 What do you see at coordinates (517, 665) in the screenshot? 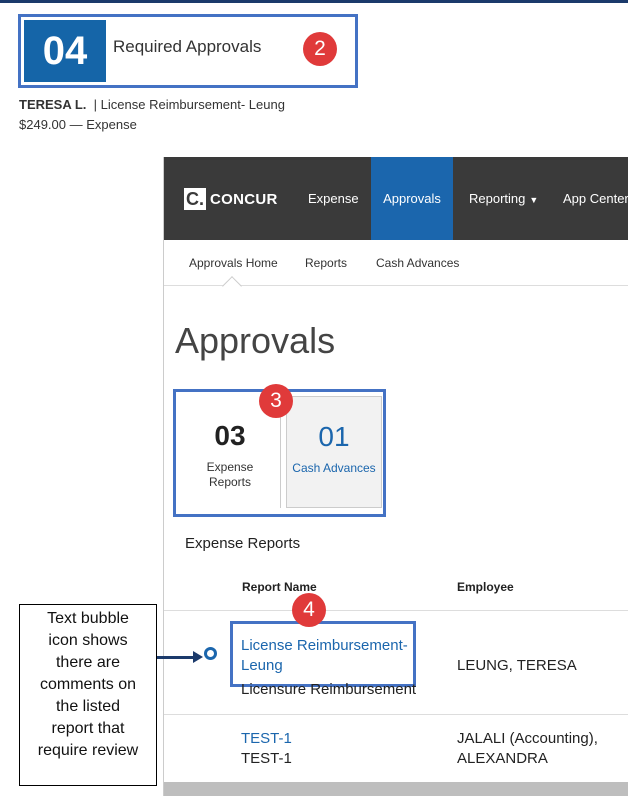
I see `employee-name: LEUNG, TERESA` at bounding box center [517, 665].